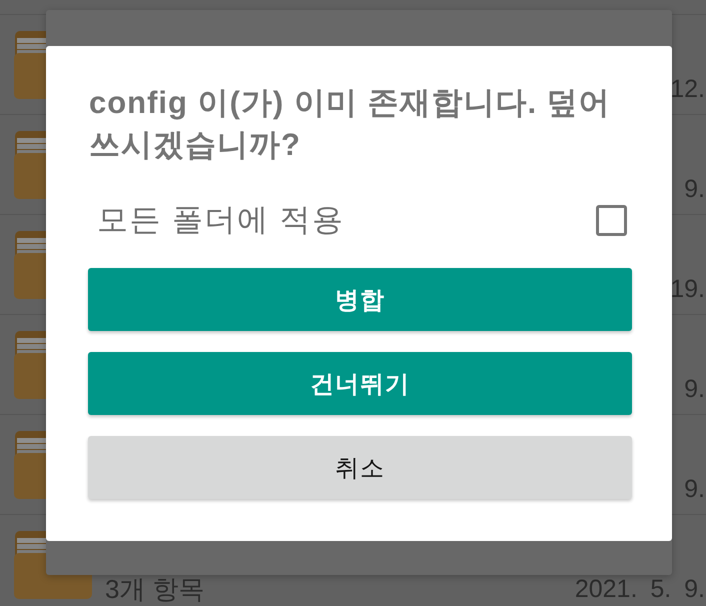 The image size is (706, 606). I want to click on checkbox-label: 모든 폴더에 적용, so click(221, 220).